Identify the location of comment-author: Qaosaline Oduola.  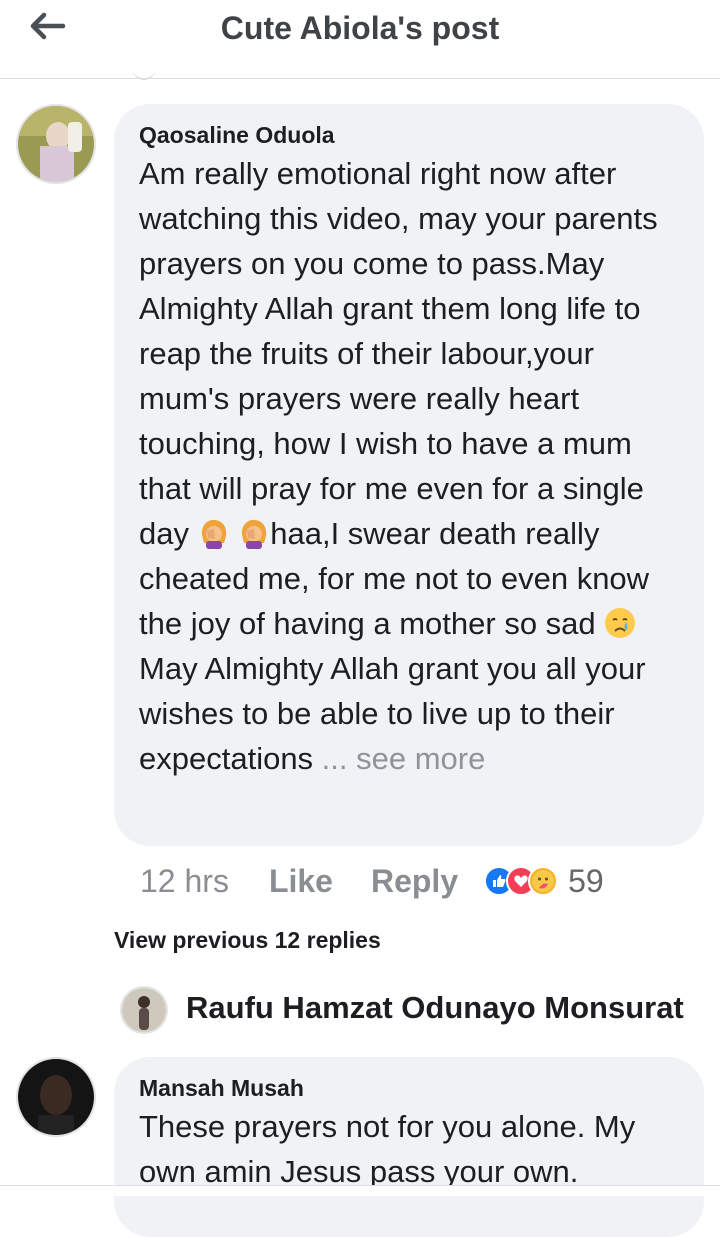
(410, 135).